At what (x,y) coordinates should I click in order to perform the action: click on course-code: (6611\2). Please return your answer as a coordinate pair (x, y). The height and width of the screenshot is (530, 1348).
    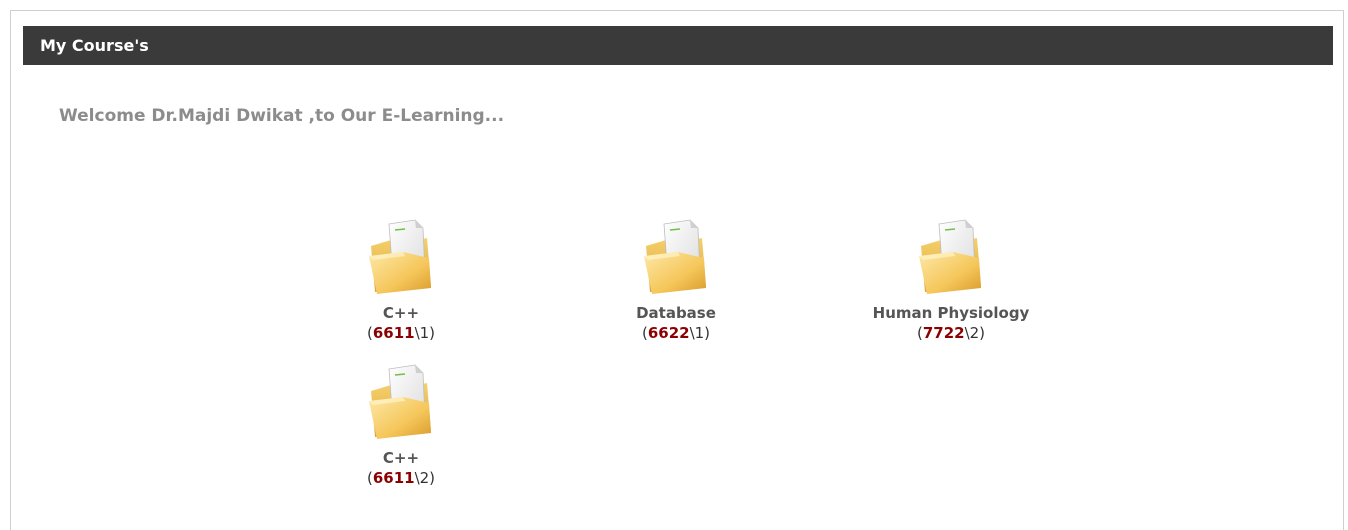
    Looking at the image, I should click on (401, 478).